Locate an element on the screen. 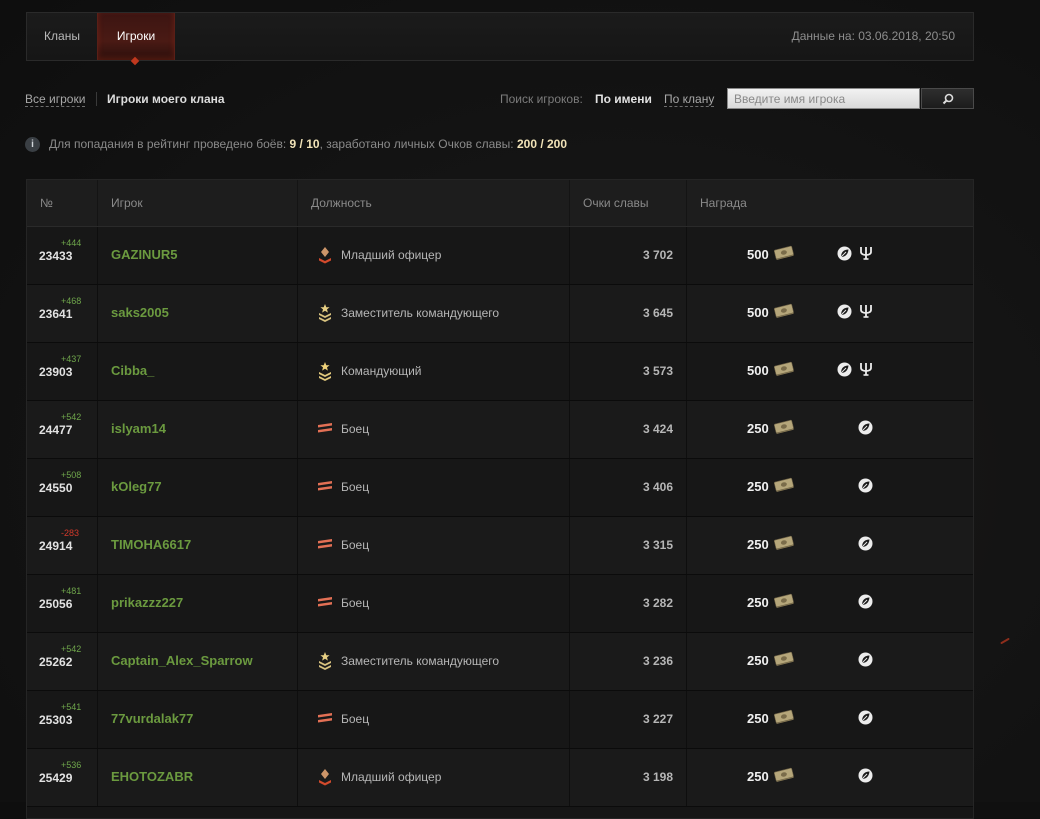 Image resolution: width=1040 pixels, height=819 pixels. player-name-link: islyam14 is located at coordinates (138, 428).